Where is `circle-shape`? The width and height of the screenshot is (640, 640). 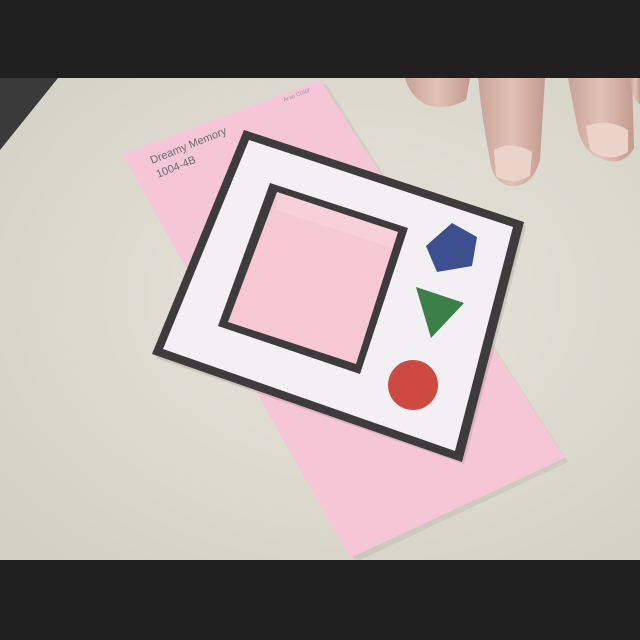
circle-shape is located at coordinates (413, 385).